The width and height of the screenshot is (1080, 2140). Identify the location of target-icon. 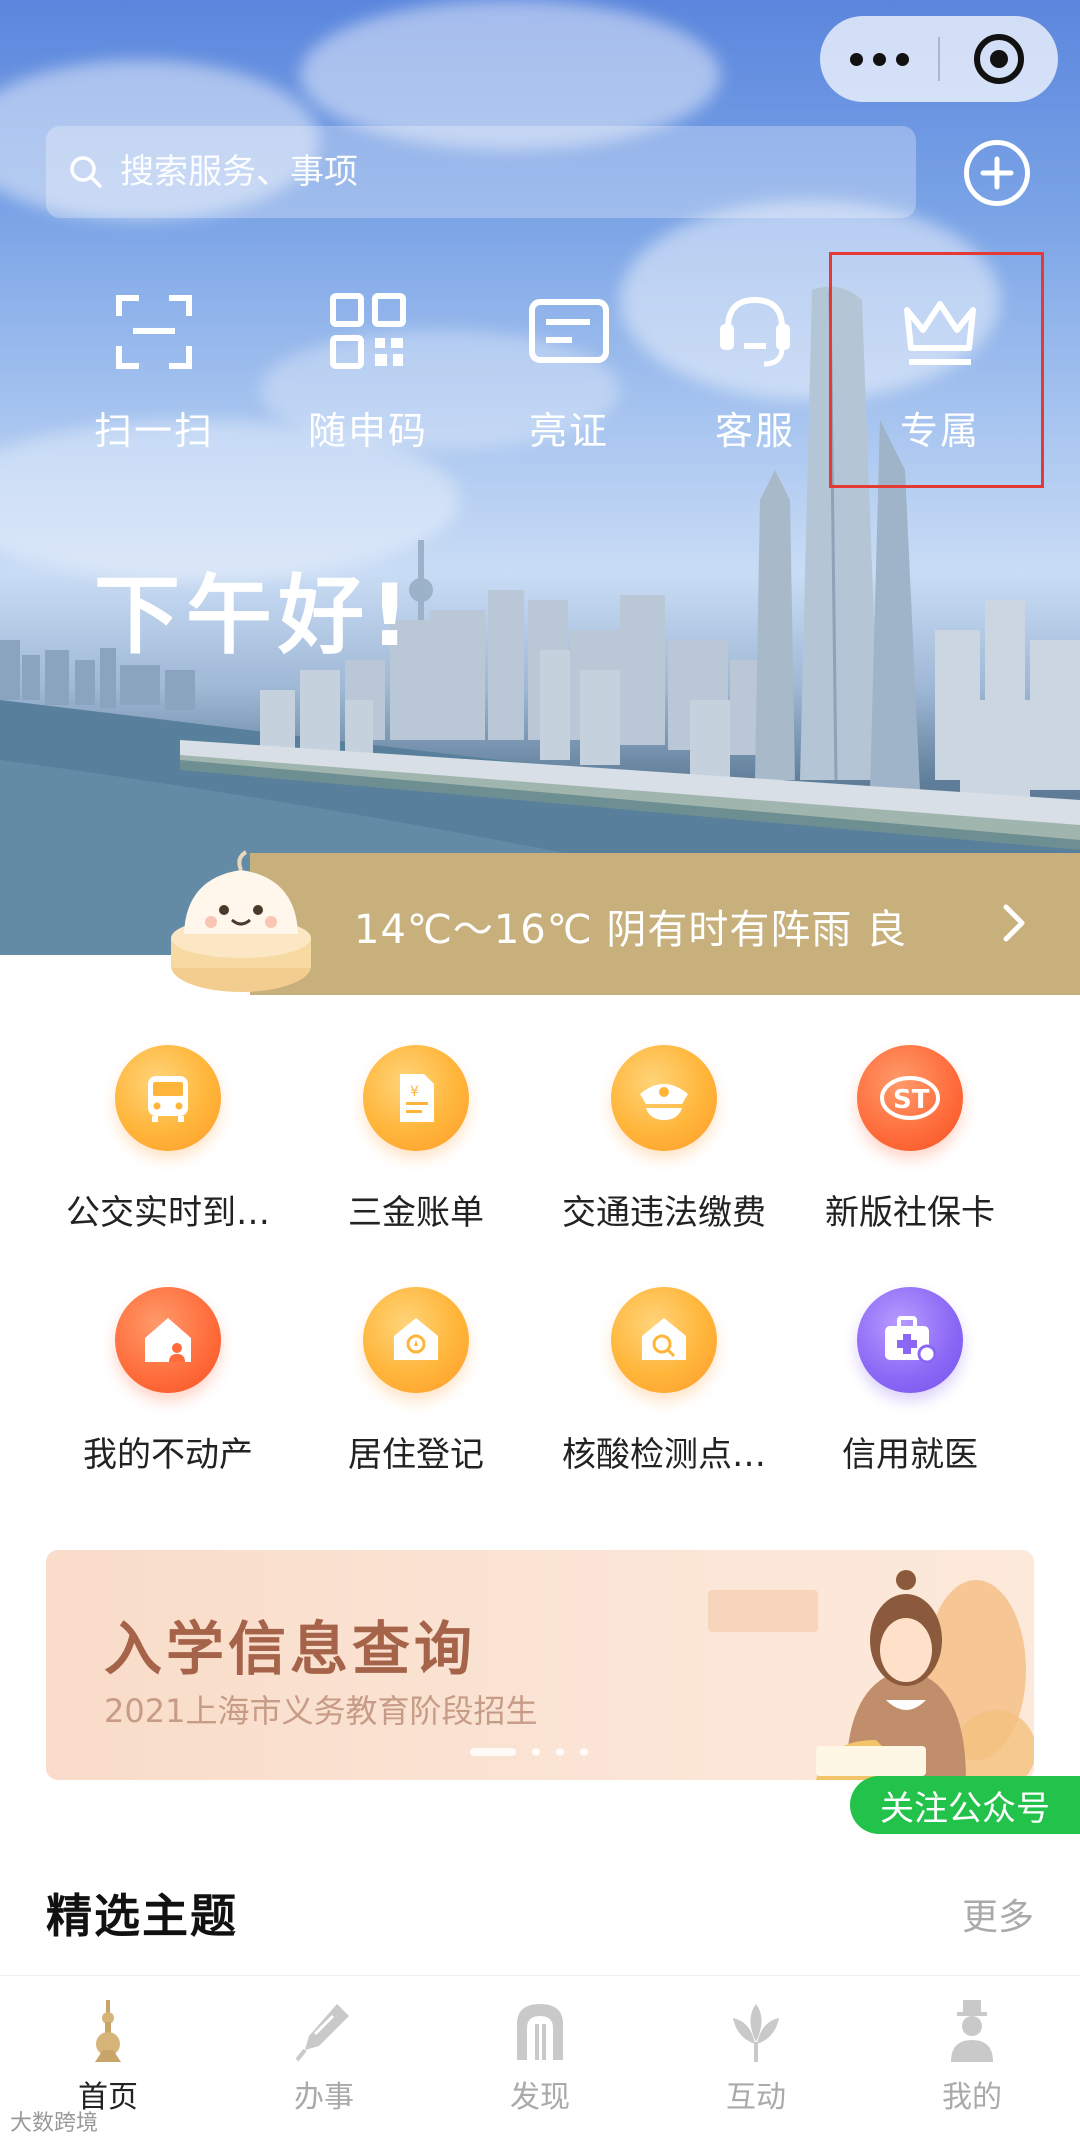
(999, 59).